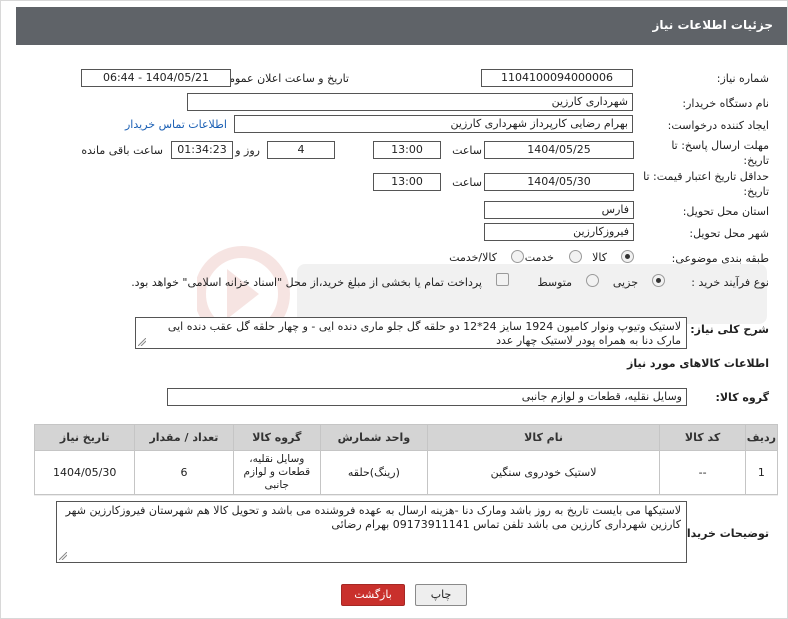 This screenshot has height=619, width=788. I want to click on requester-label: ایجاد کننده درخواست:, so click(718, 125).